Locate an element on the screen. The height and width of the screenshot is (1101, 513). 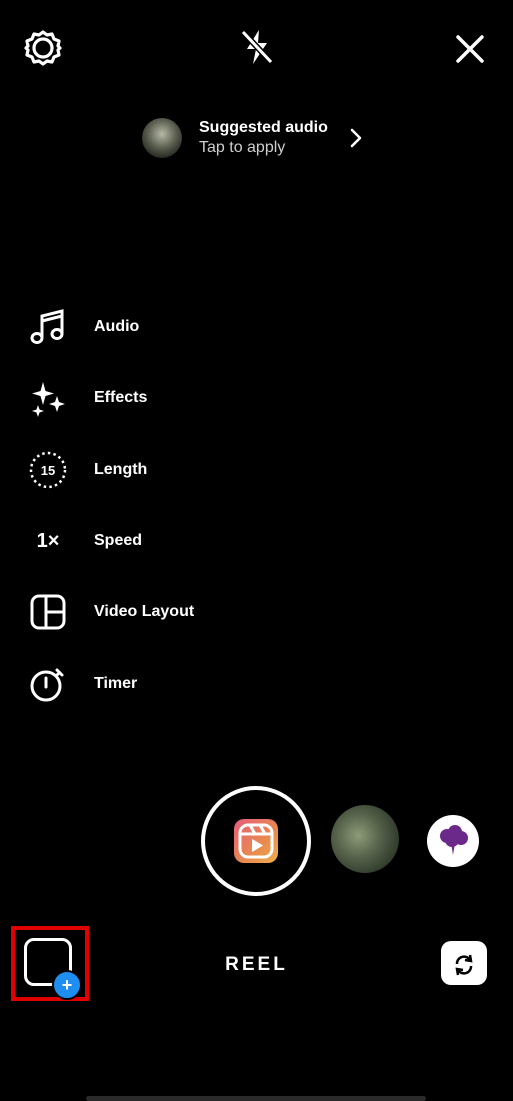
menu-timer: Timer is located at coordinates (82, 684).